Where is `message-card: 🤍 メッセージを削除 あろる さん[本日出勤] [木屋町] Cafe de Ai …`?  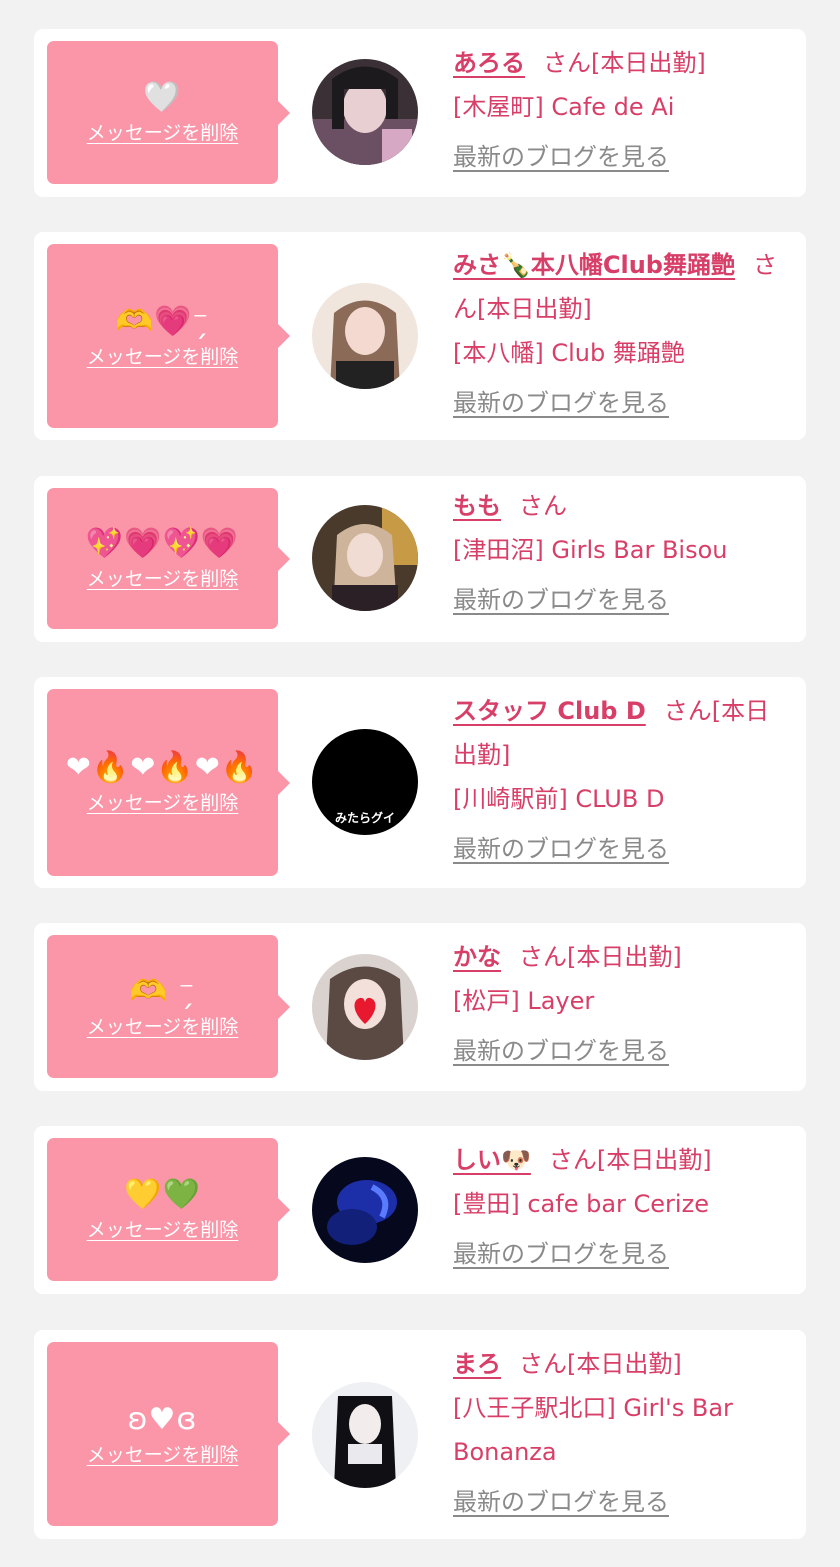 message-card: 🤍 メッセージを削除 あろる さん[本日出勤] [木屋町] Cafe de Ai … is located at coordinates (420, 113).